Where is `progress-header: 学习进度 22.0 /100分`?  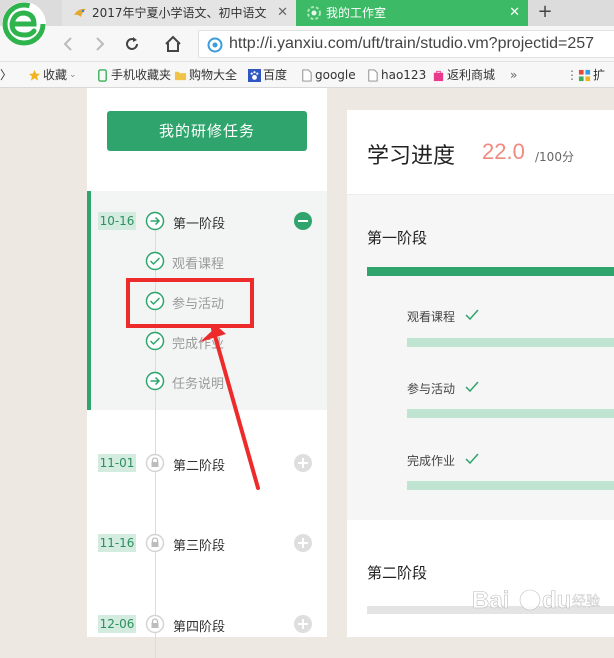
progress-header: 学习进度 22.0 /100分 is located at coordinates (480, 152).